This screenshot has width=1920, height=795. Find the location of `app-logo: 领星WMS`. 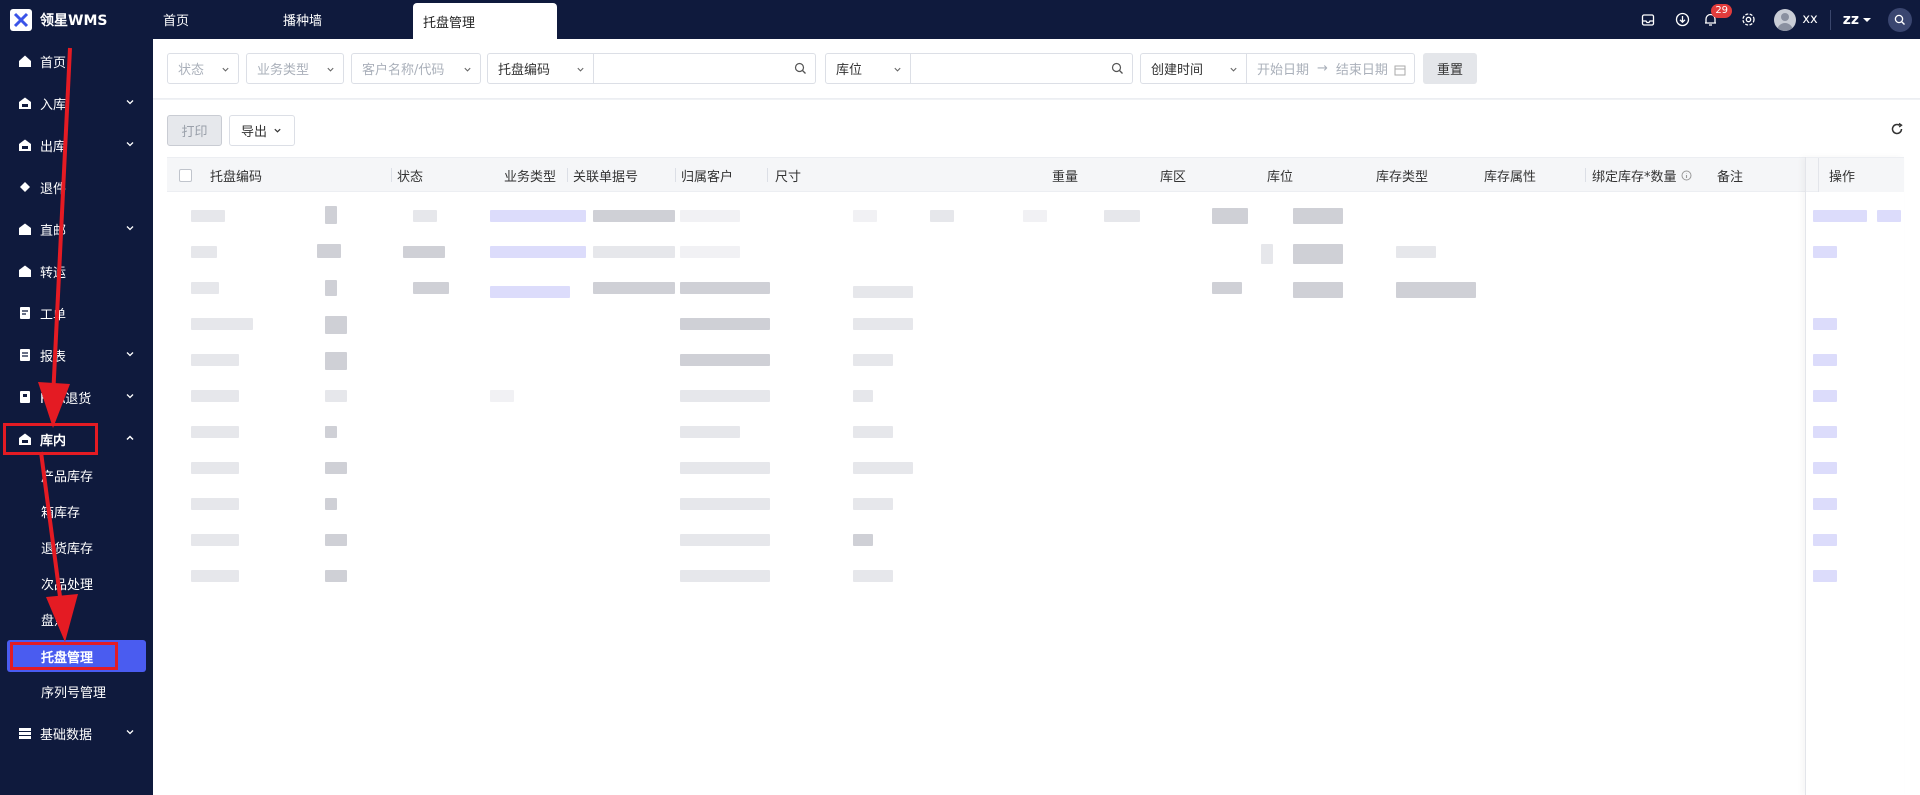

app-logo: 领星WMS is located at coordinates (76, 19).